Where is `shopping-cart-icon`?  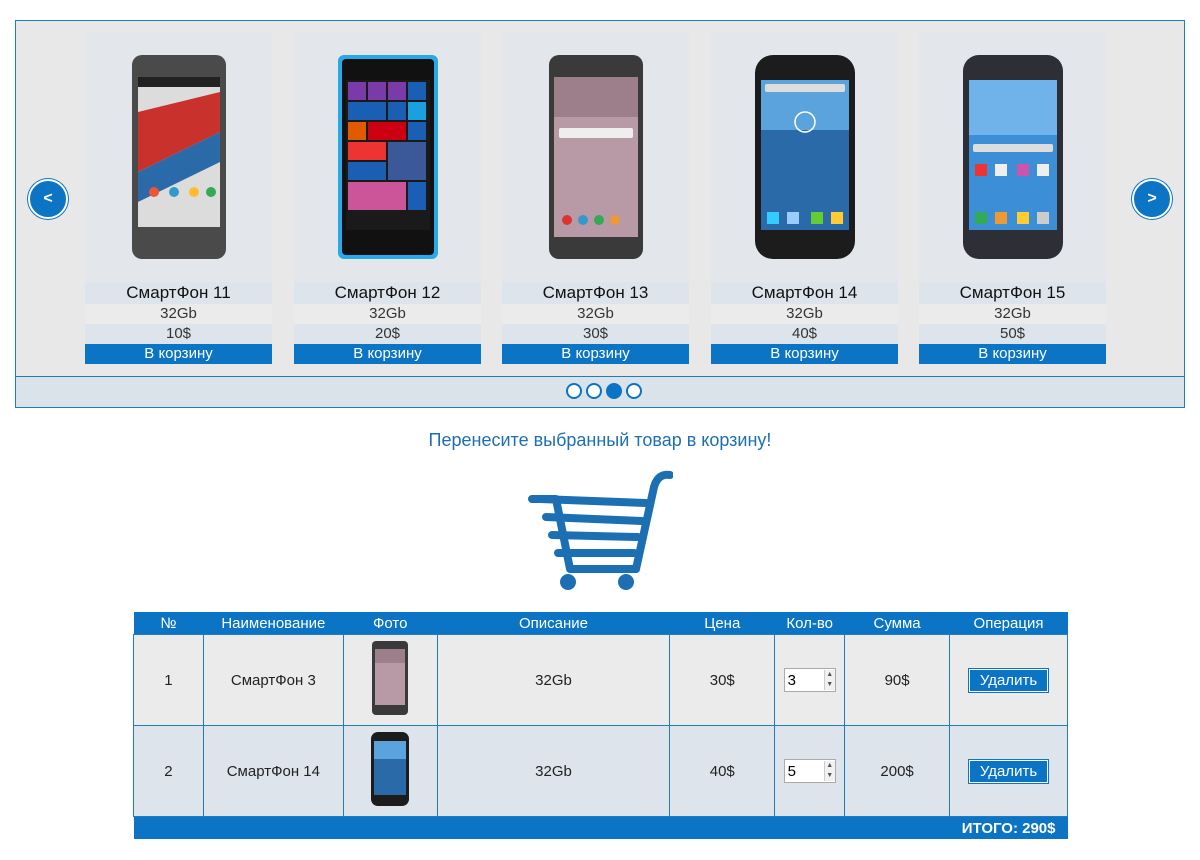
shopping-cart-icon is located at coordinates (601, 530).